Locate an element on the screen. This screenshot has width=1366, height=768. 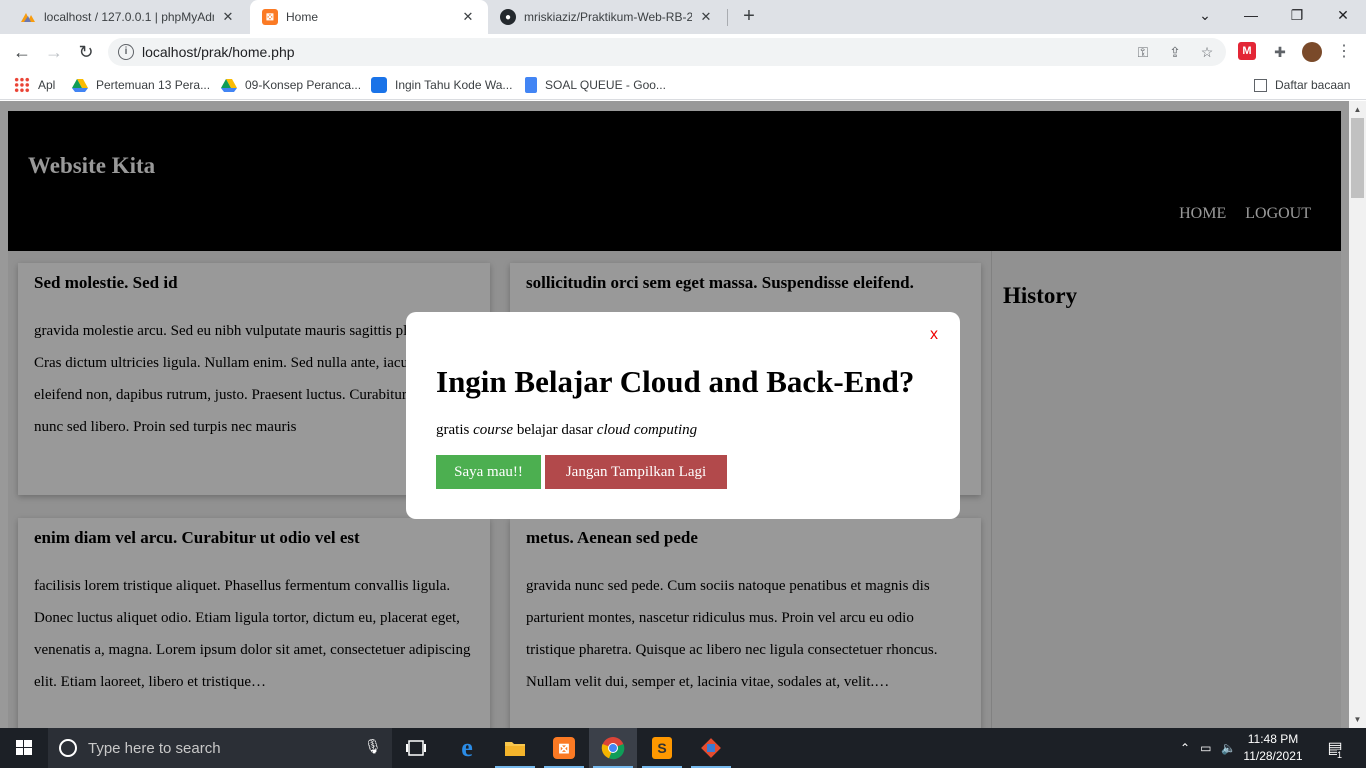
show-hidden-icons-chevron-up-icon: ⌃ is located at coordinates (1185, 748).